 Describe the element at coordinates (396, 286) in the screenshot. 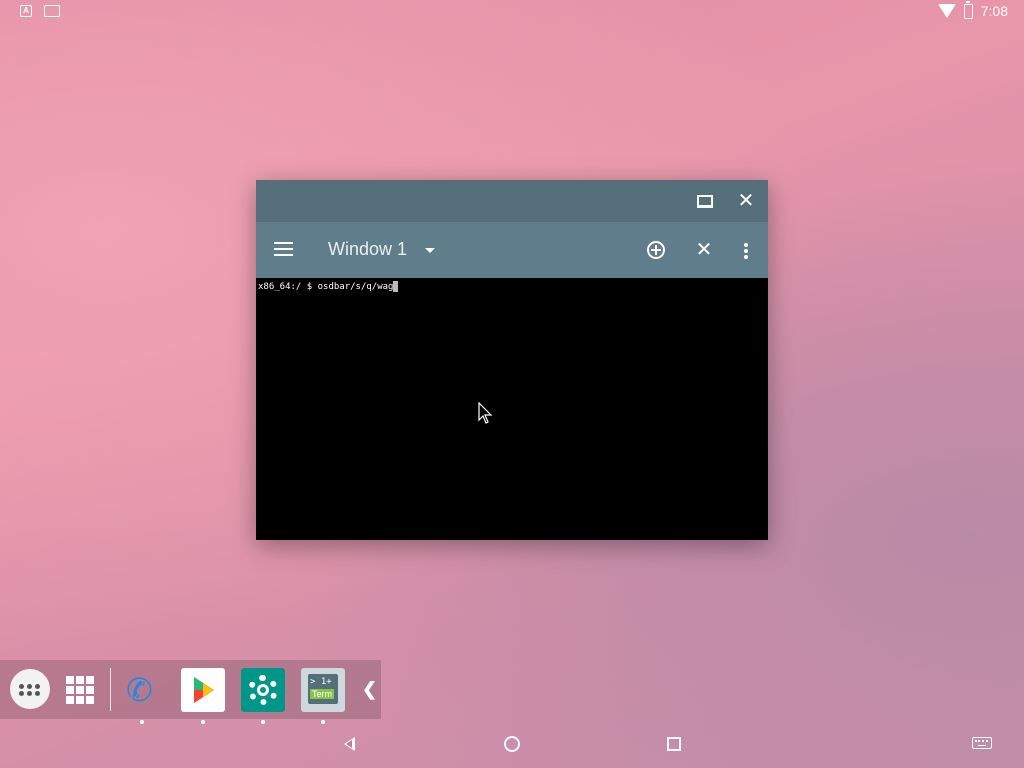

I see `text-cursor` at that location.